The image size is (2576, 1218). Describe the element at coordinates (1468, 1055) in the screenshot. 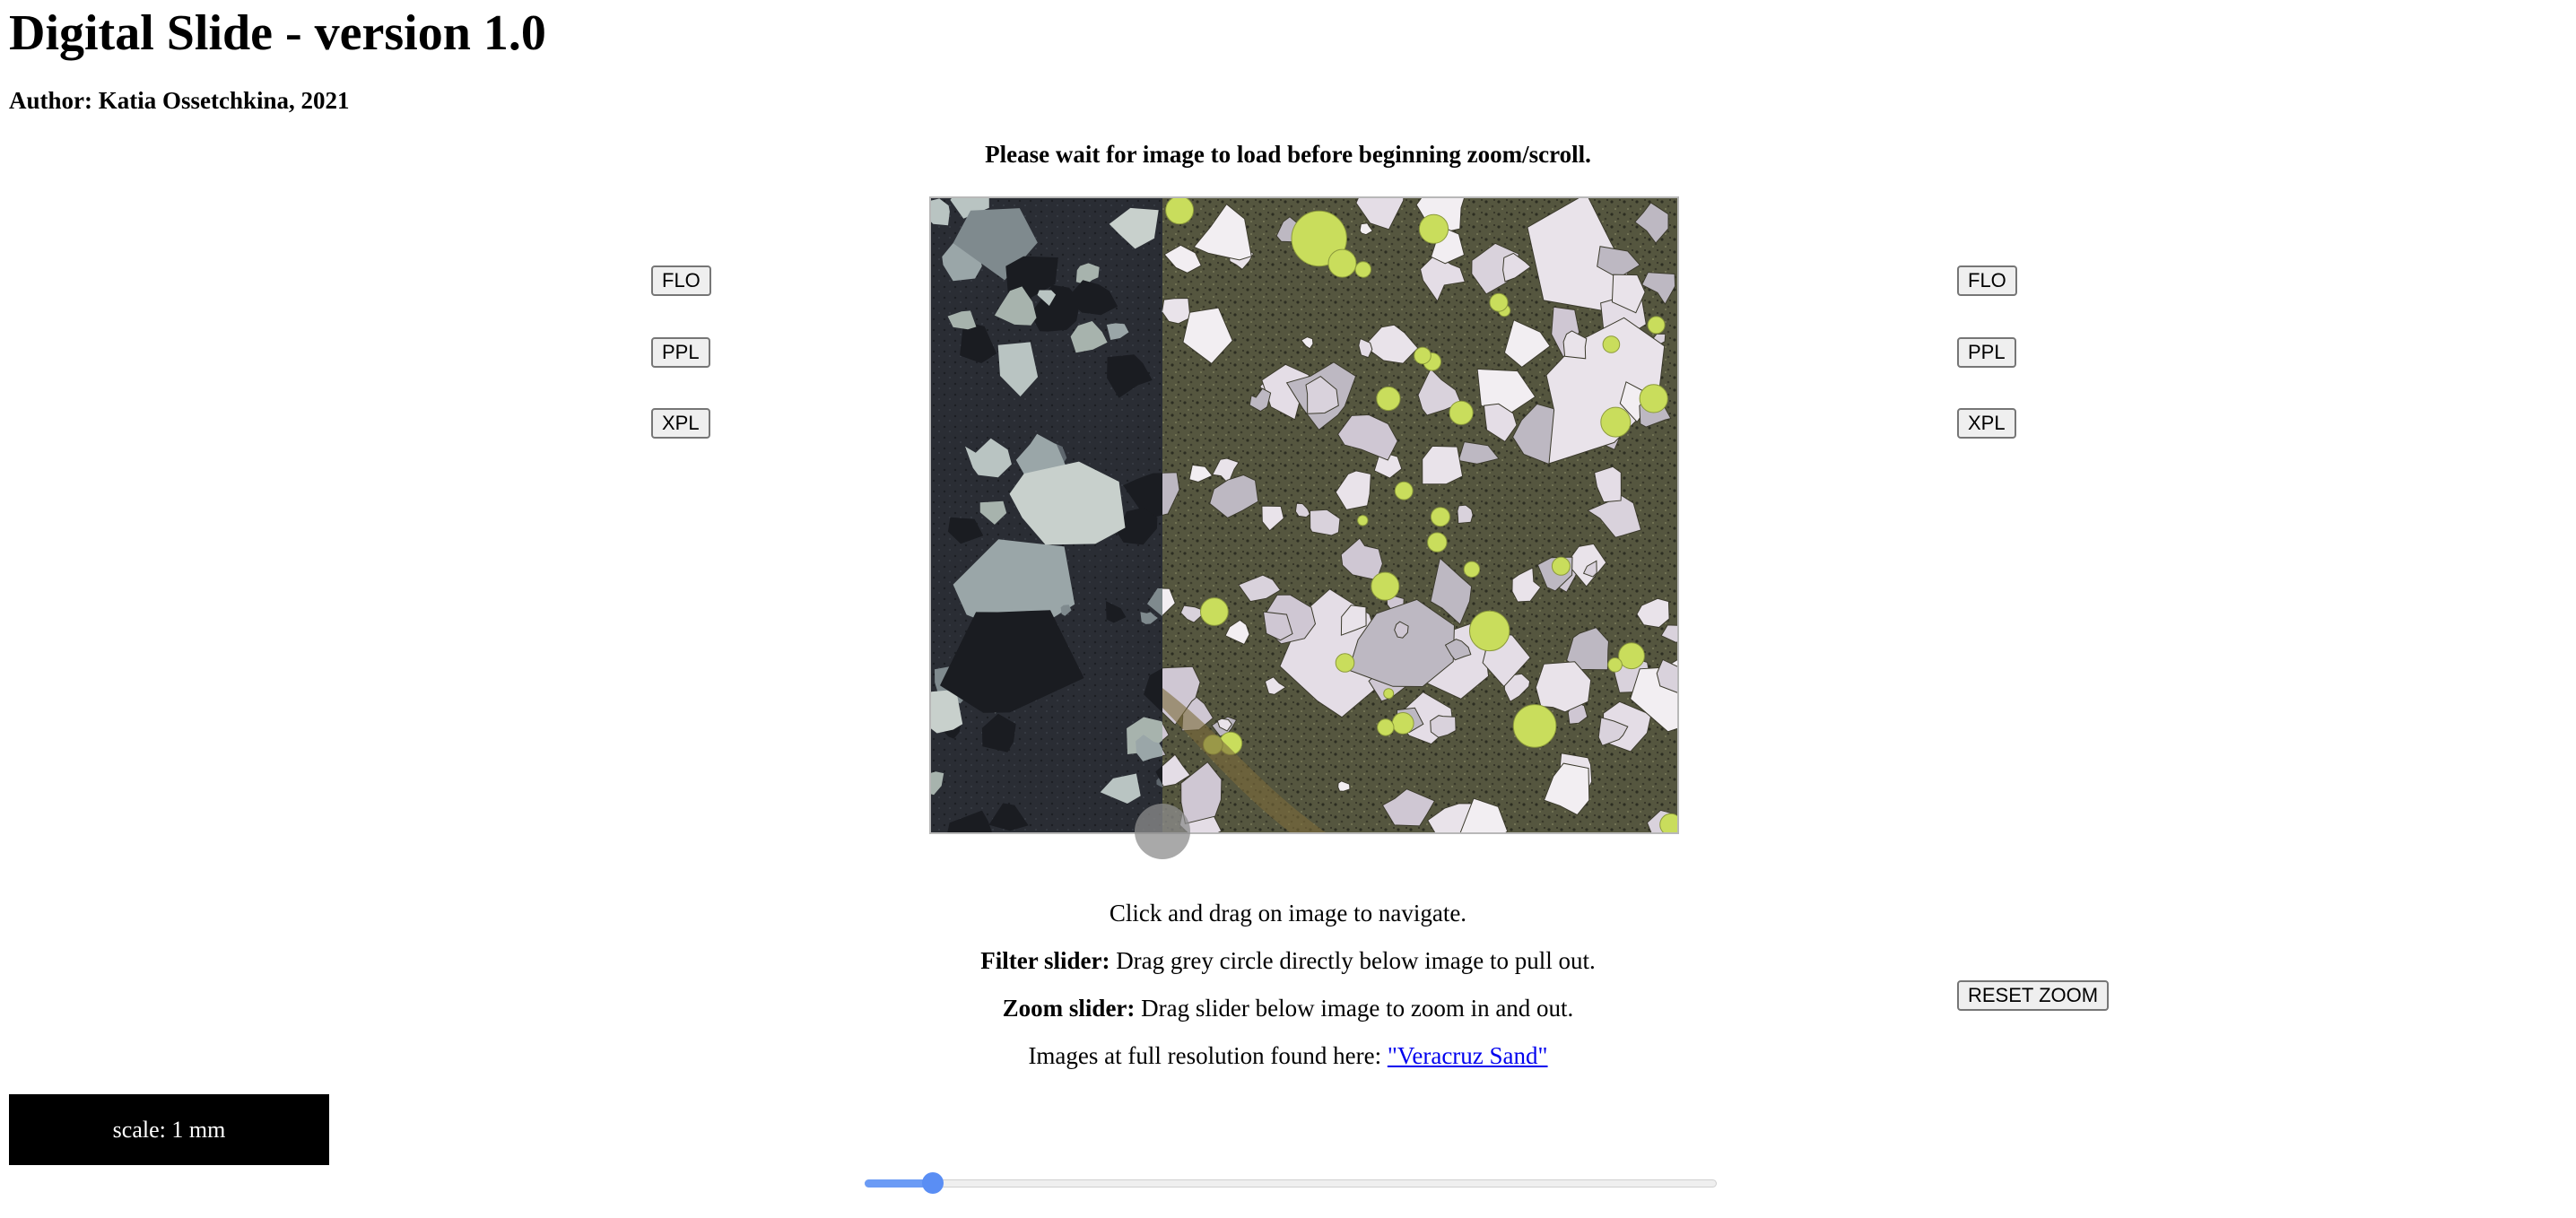

I see `veracruz-sand-link: "Veracruz Sand"` at that location.